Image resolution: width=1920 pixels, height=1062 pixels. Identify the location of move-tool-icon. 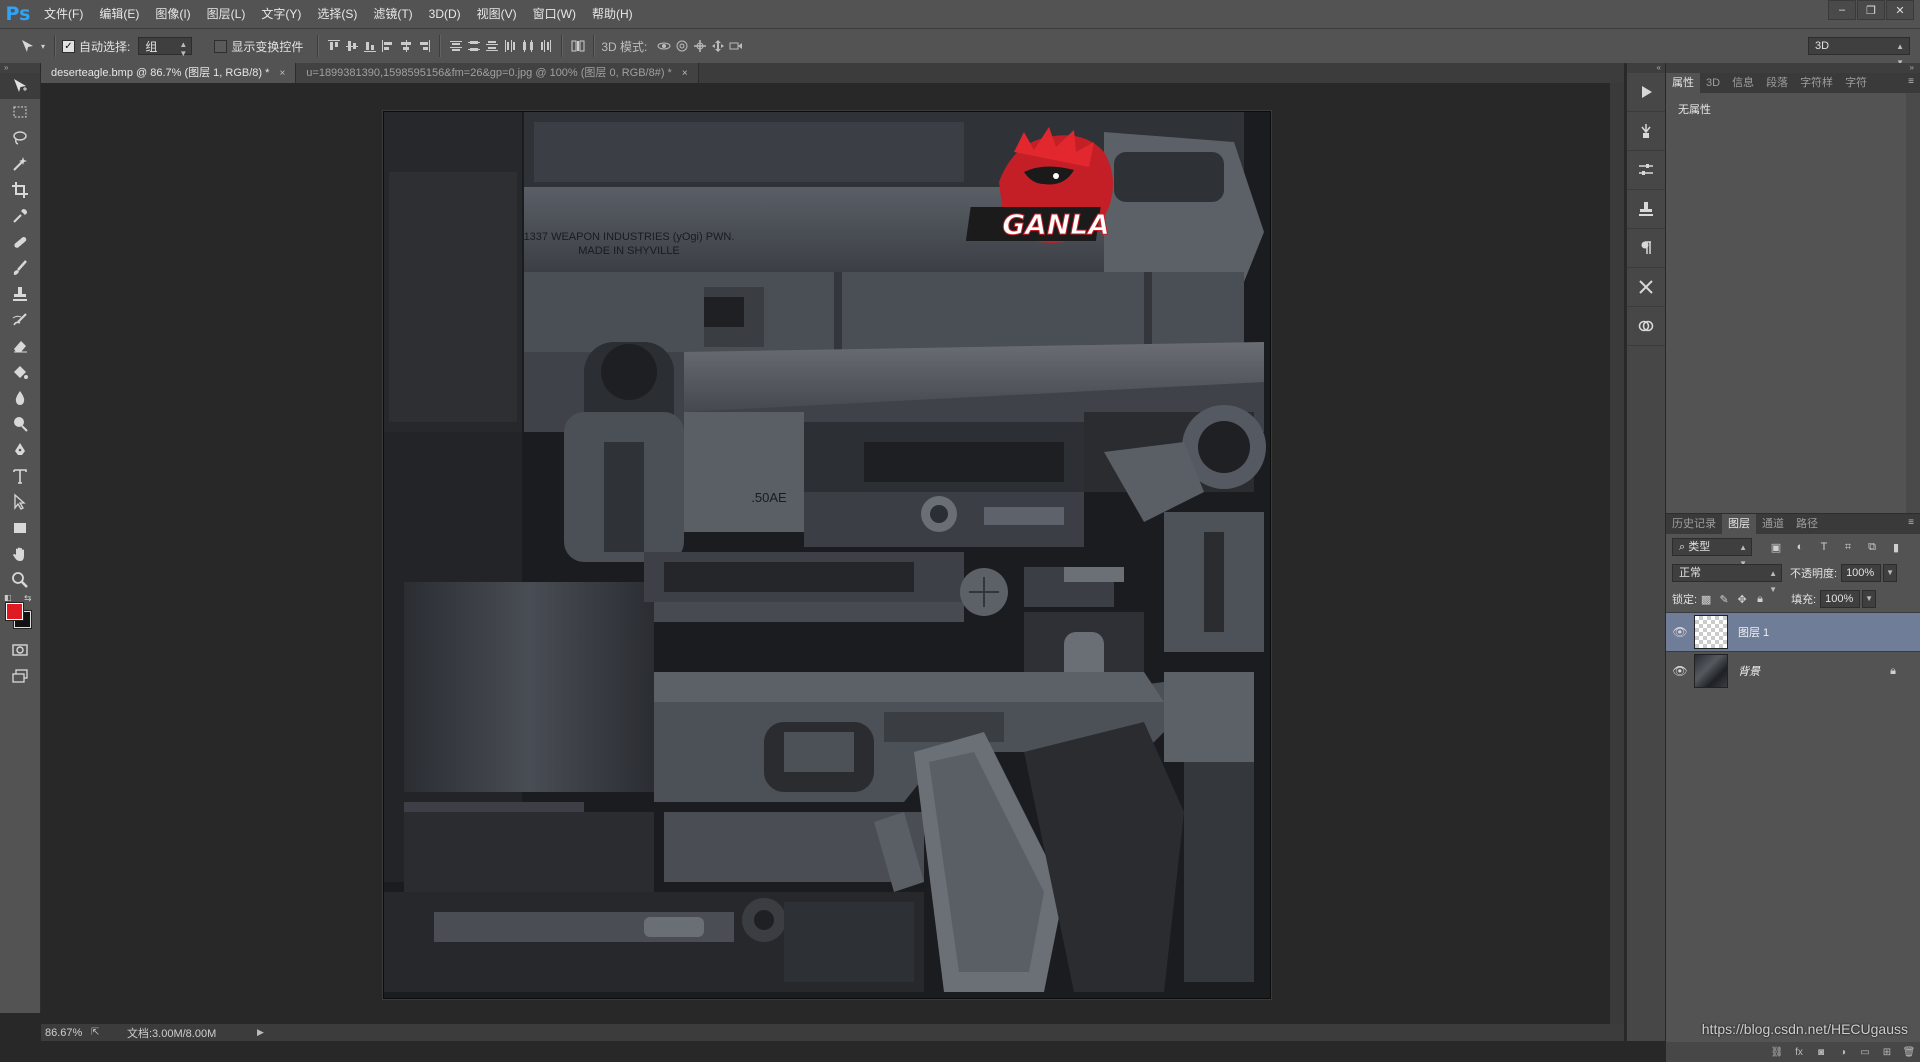
(20, 86).